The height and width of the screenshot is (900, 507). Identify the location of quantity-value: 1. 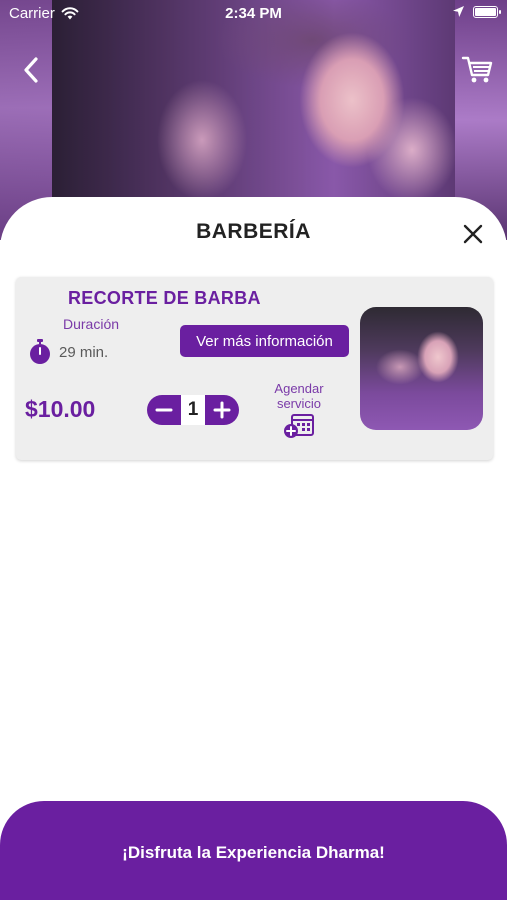
(193, 410).